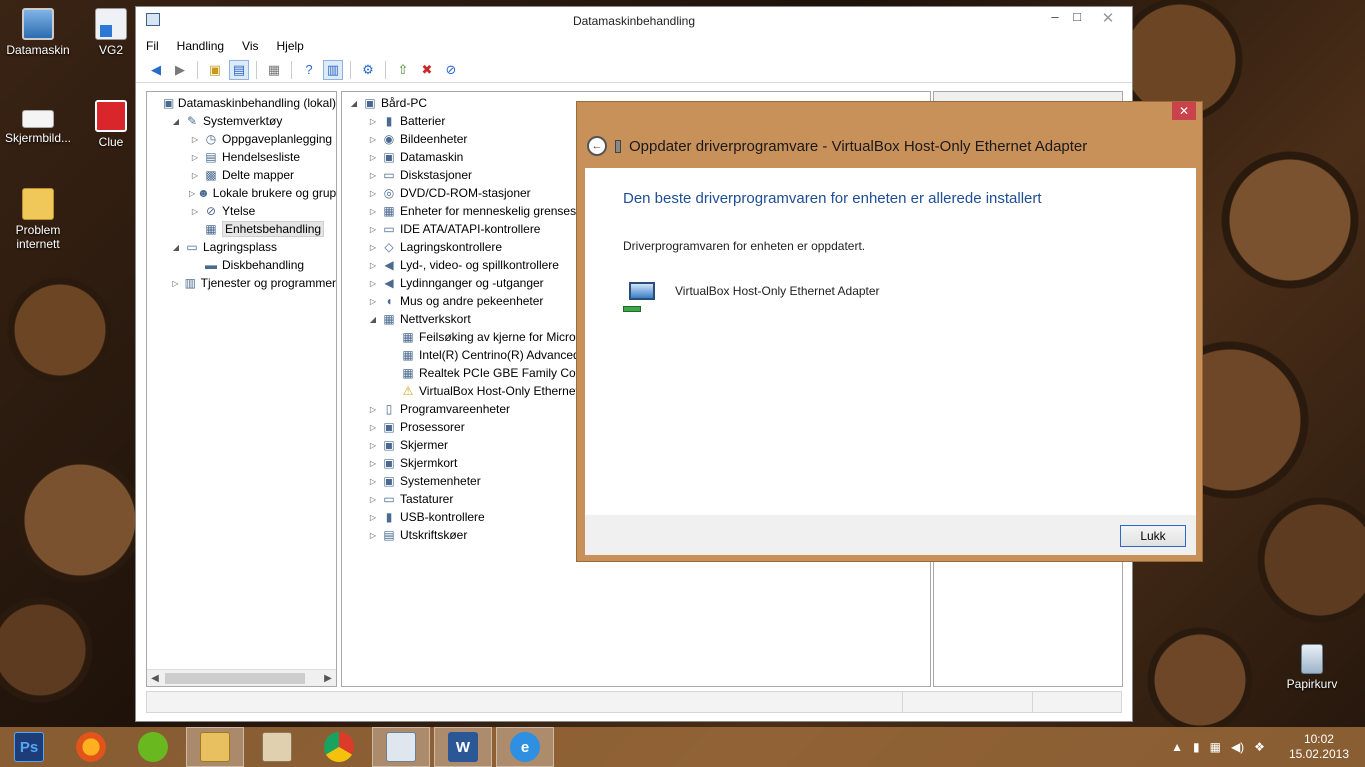 This screenshot has width=1365, height=767. Describe the element at coordinates (1319, 747) in the screenshot. I see `clock: 10:02 15.02.2013` at that location.